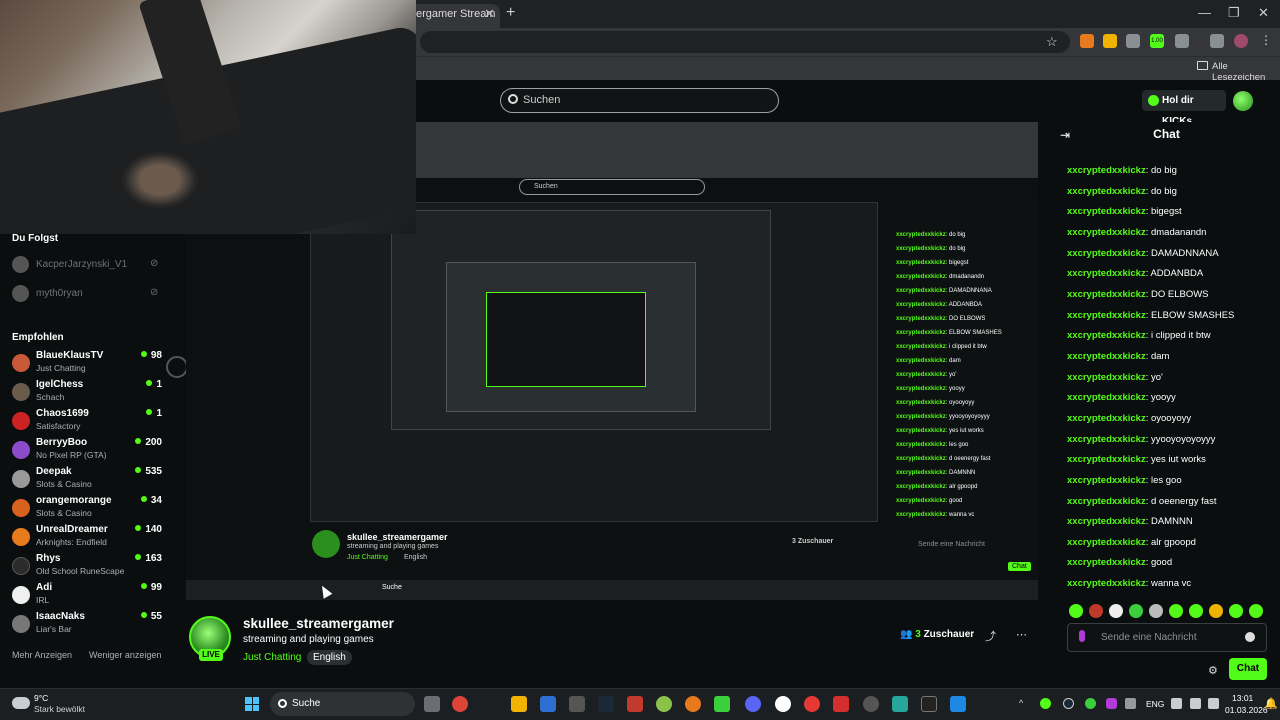  Describe the element at coordinates (41, 698) in the screenshot. I see `weather-temperature: 9°C` at that location.